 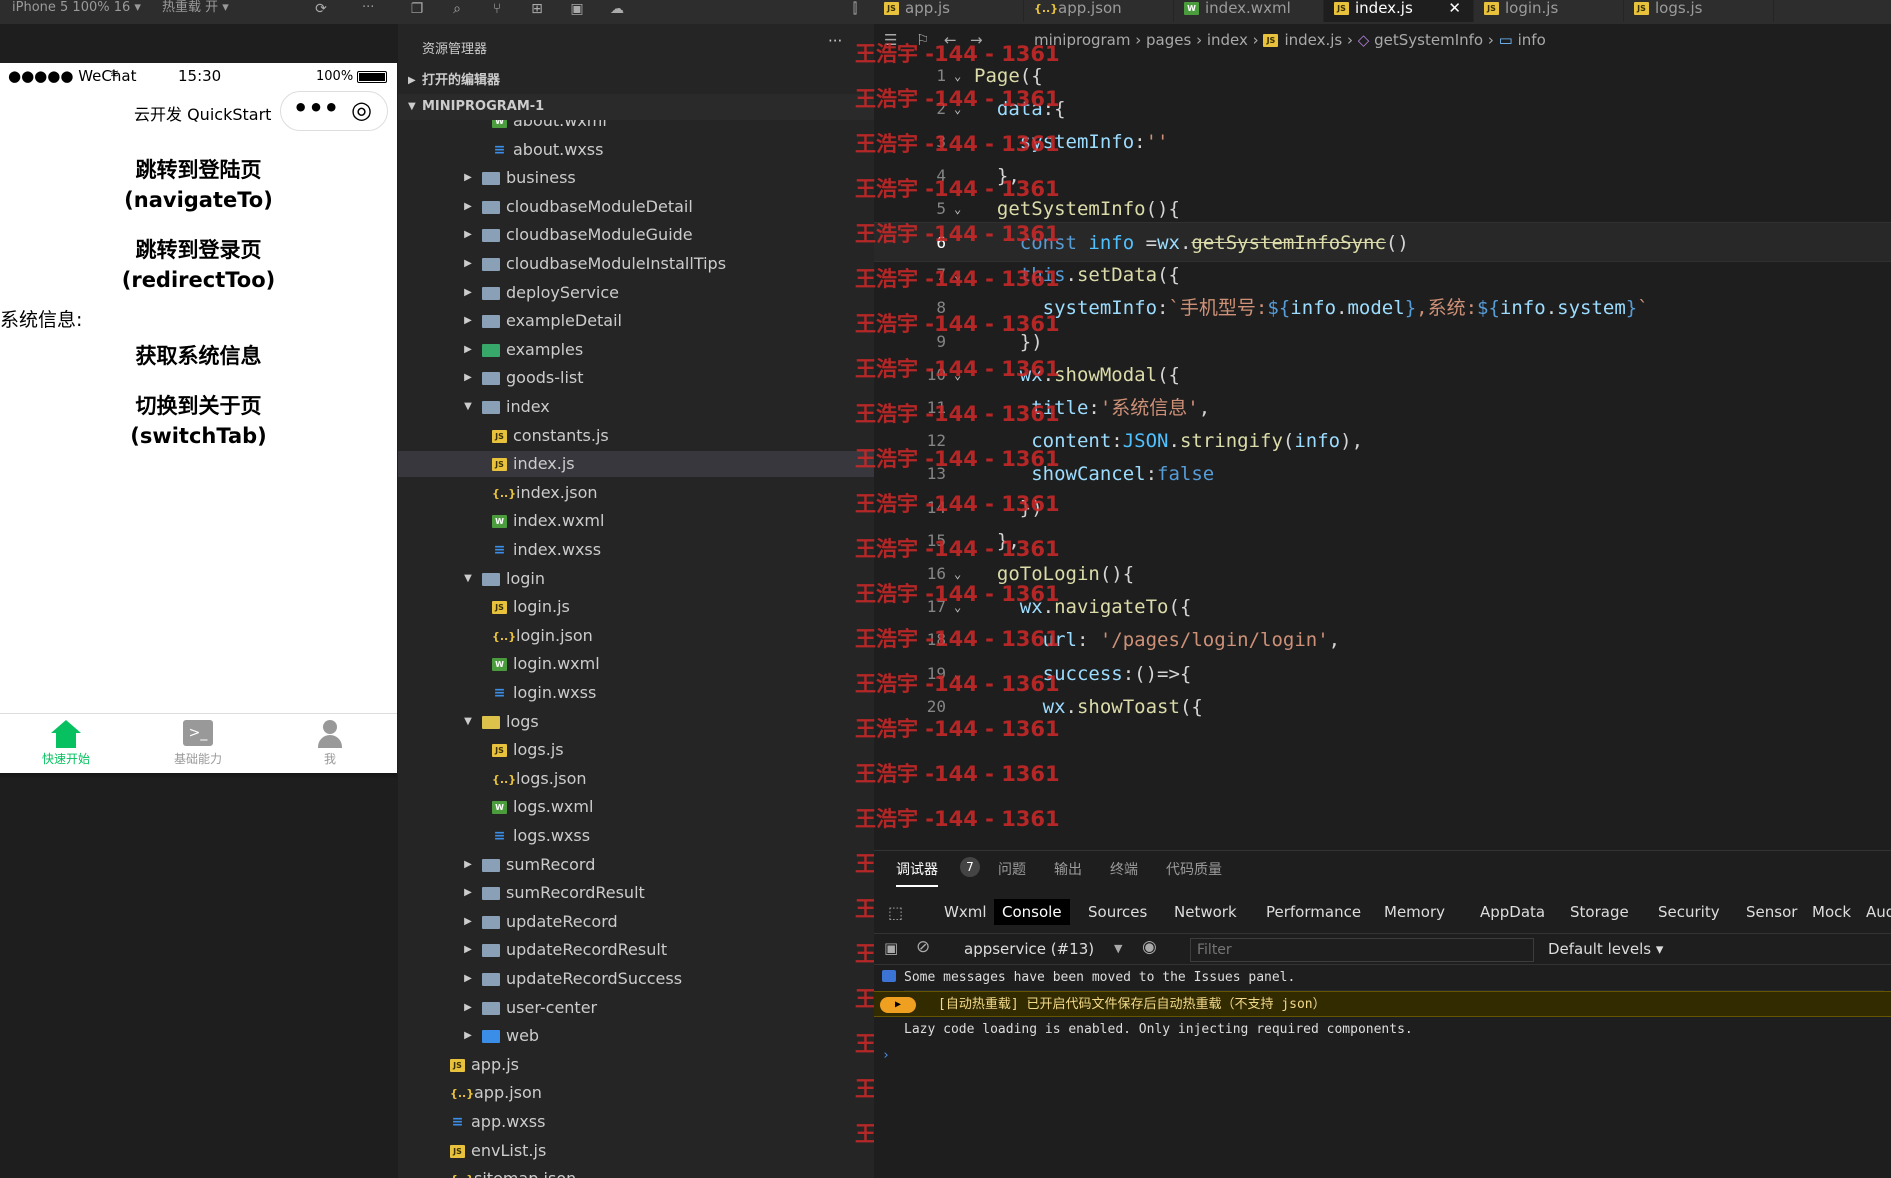 I want to click on capsule-button: ••• ◎, so click(x=334, y=111).